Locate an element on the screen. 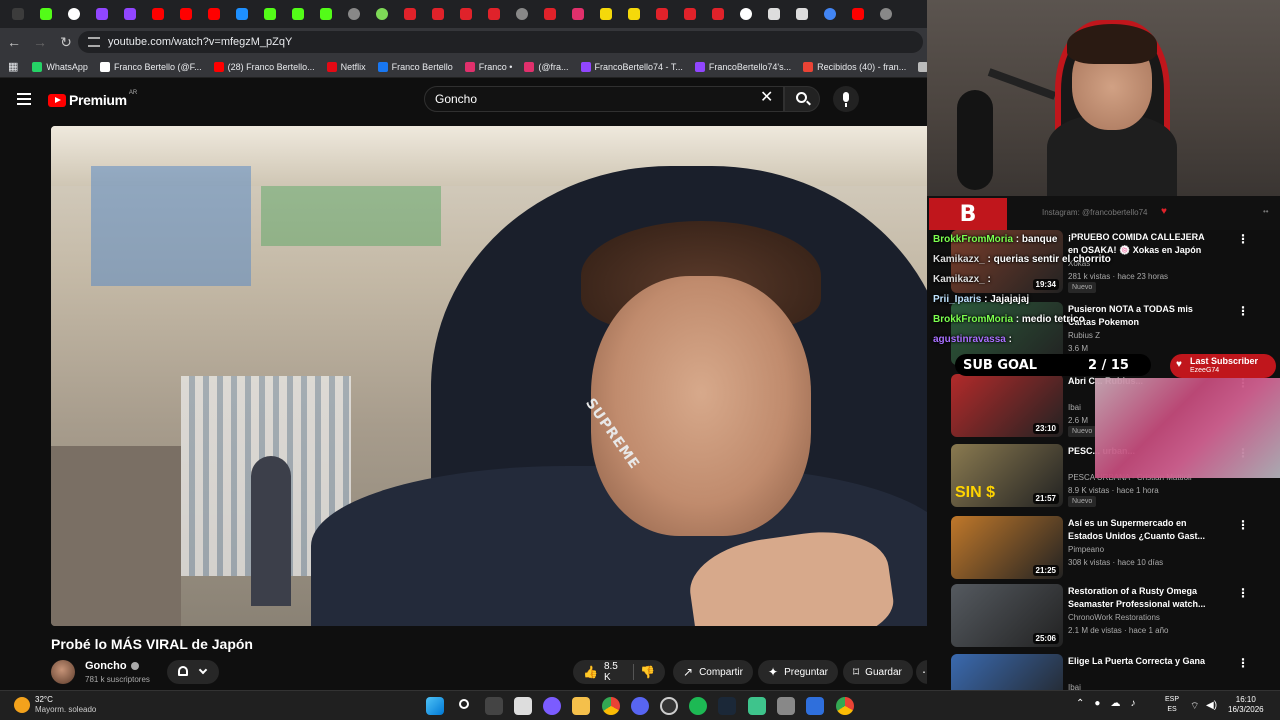 The width and height of the screenshot is (1280, 720). site-settings-icon is located at coordinates (94, 42).